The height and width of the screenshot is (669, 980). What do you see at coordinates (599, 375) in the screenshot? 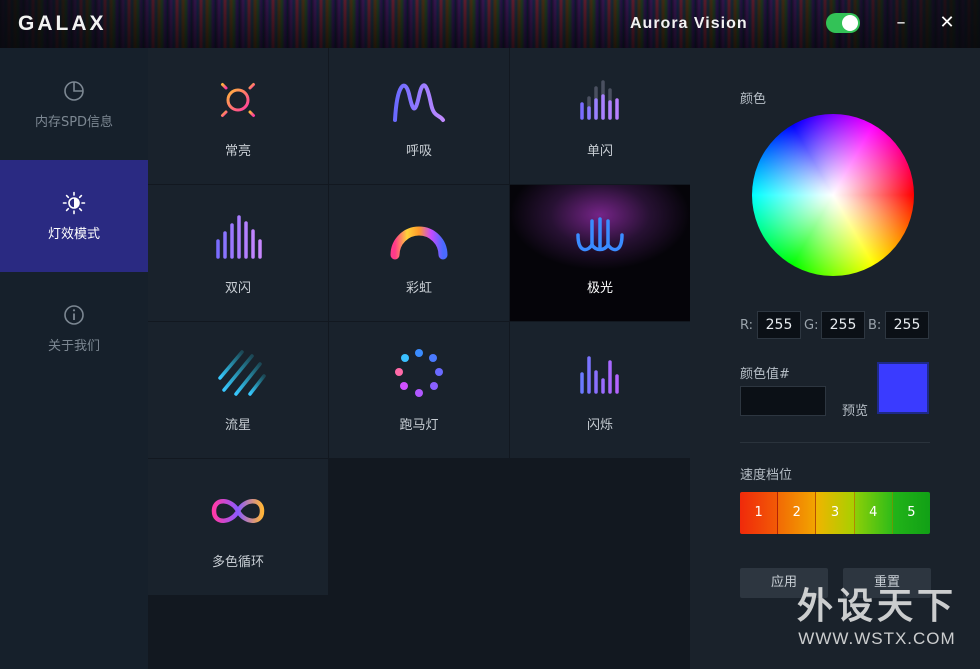
I see `flicker-bars-icon` at bounding box center [599, 375].